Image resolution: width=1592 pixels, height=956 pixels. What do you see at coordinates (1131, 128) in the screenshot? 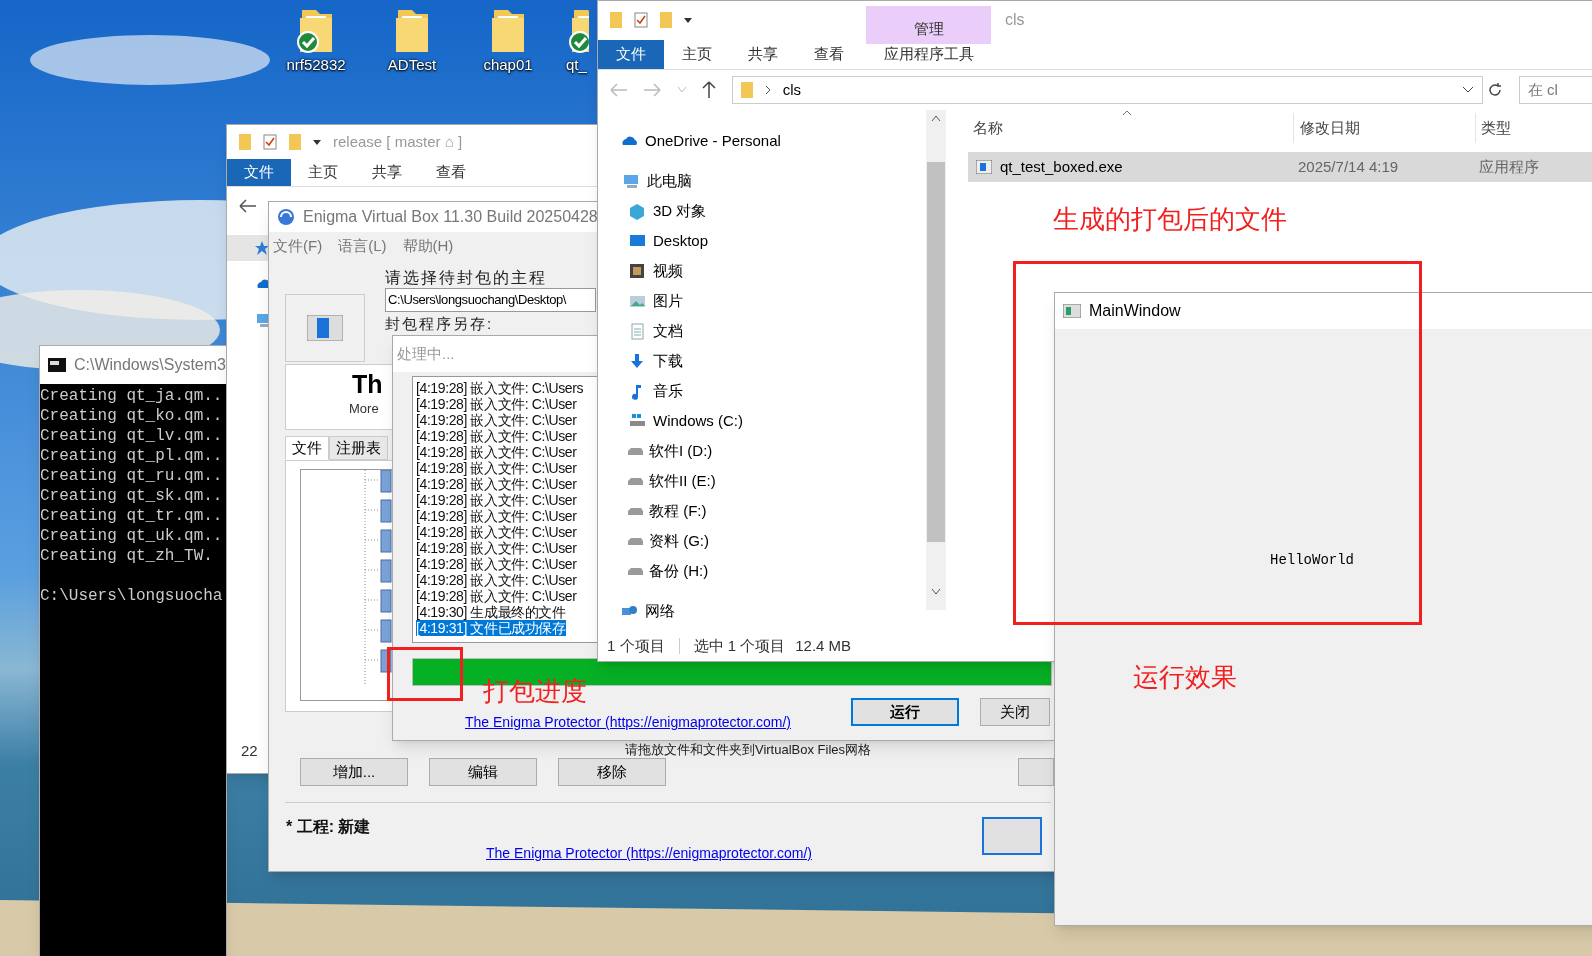
I see `column-header: 名称` at bounding box center [1131, 128].